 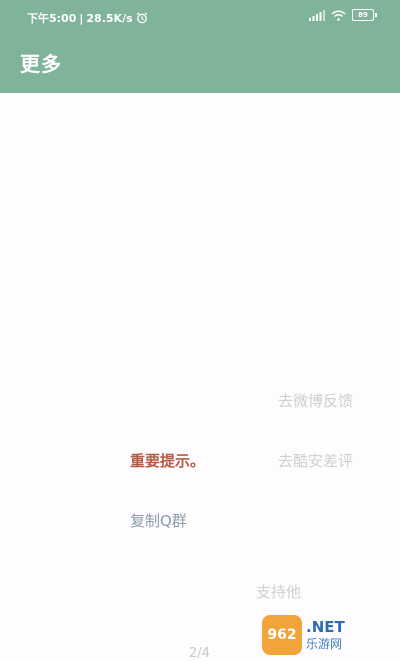 I want to click on signal-icon, so click(x=317, y=15).